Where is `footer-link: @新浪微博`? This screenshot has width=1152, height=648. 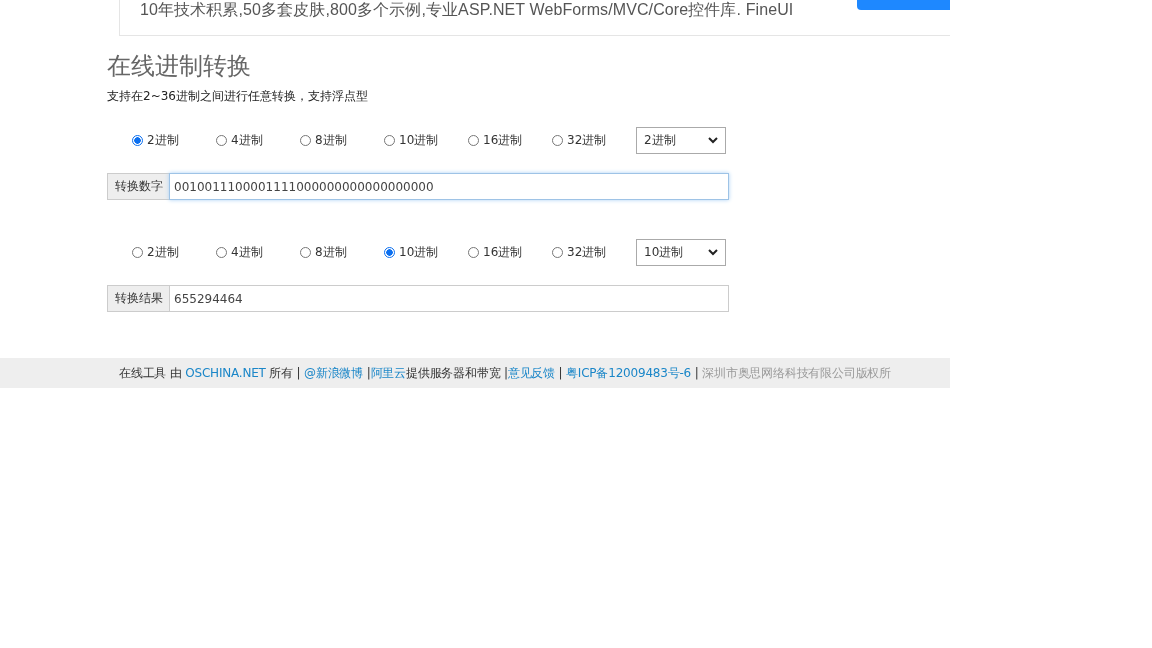
footer-link: @新浪微博 is located at coordinates (334, 373).